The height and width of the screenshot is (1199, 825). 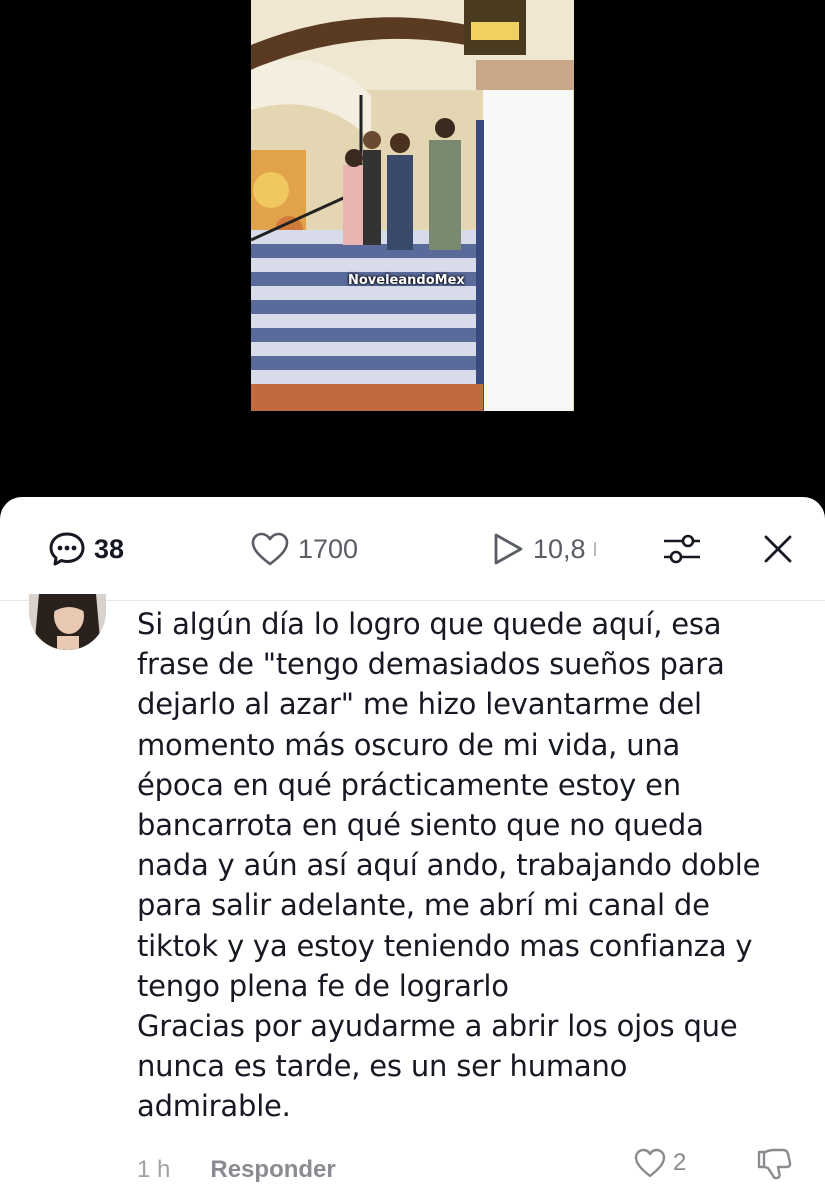 I want to click on comment-line: momento más oscuro de mi vida, una, so click(x=409, y=744).